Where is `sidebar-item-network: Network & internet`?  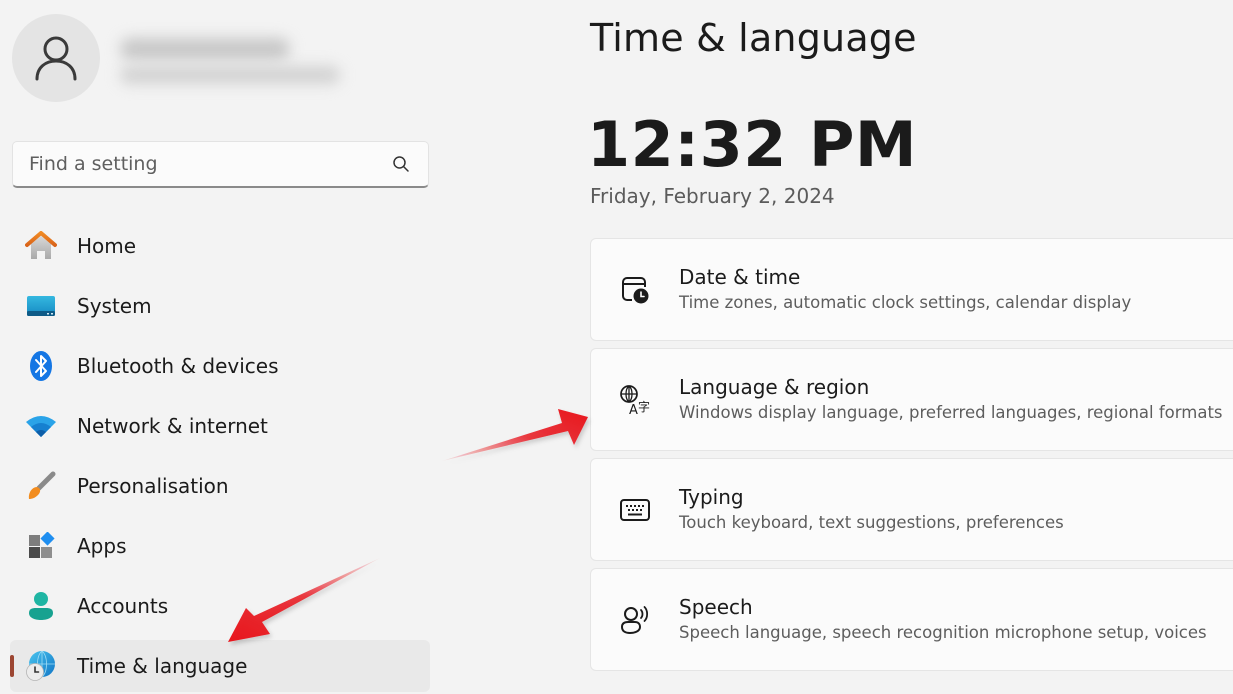
sidebar-item-network: Network & internet is located at coordinates (220, 426).